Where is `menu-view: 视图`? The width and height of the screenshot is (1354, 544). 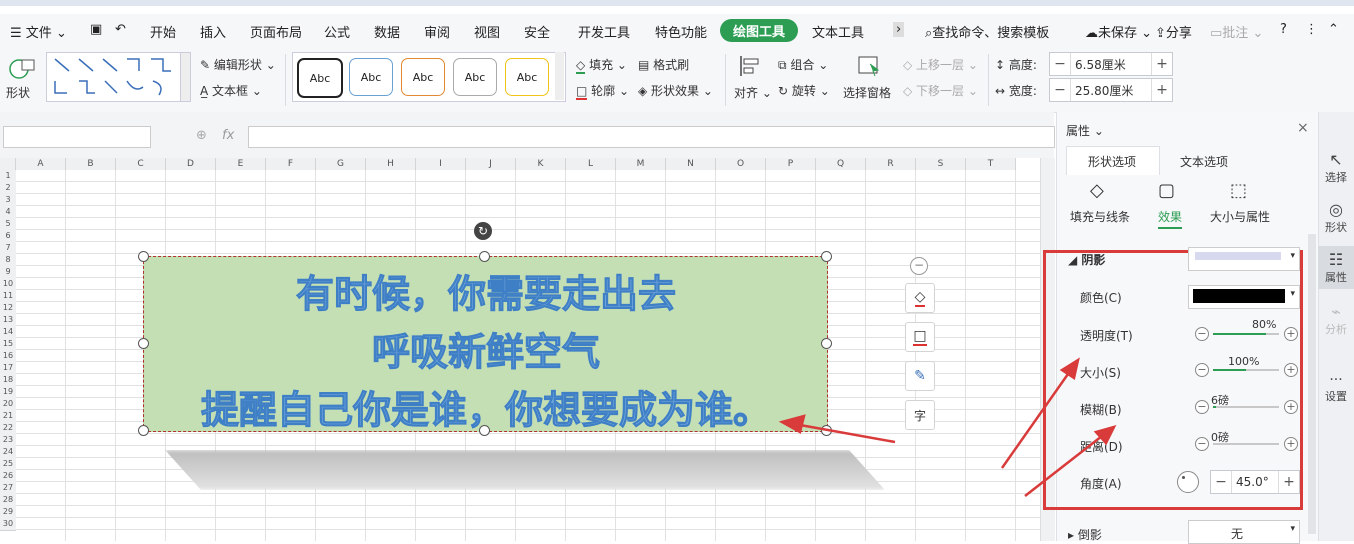
menu-view: 视图 is located at coordinates (487, 31).